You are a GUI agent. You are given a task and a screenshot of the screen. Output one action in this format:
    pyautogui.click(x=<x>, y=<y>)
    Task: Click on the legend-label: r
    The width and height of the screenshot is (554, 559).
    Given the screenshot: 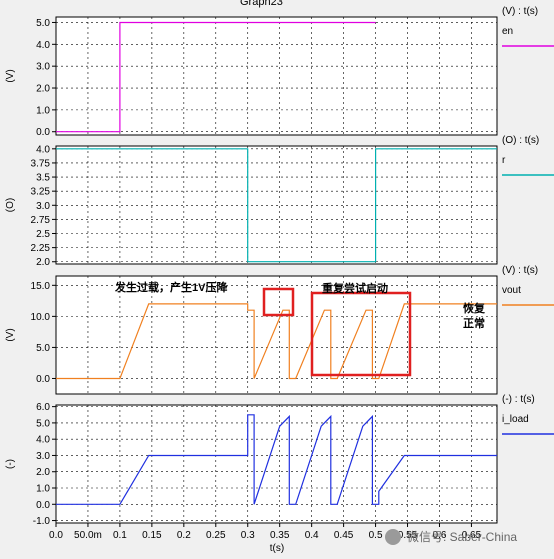 What is the action you would take?
    pyautogui.click(x=504, y=160)
    